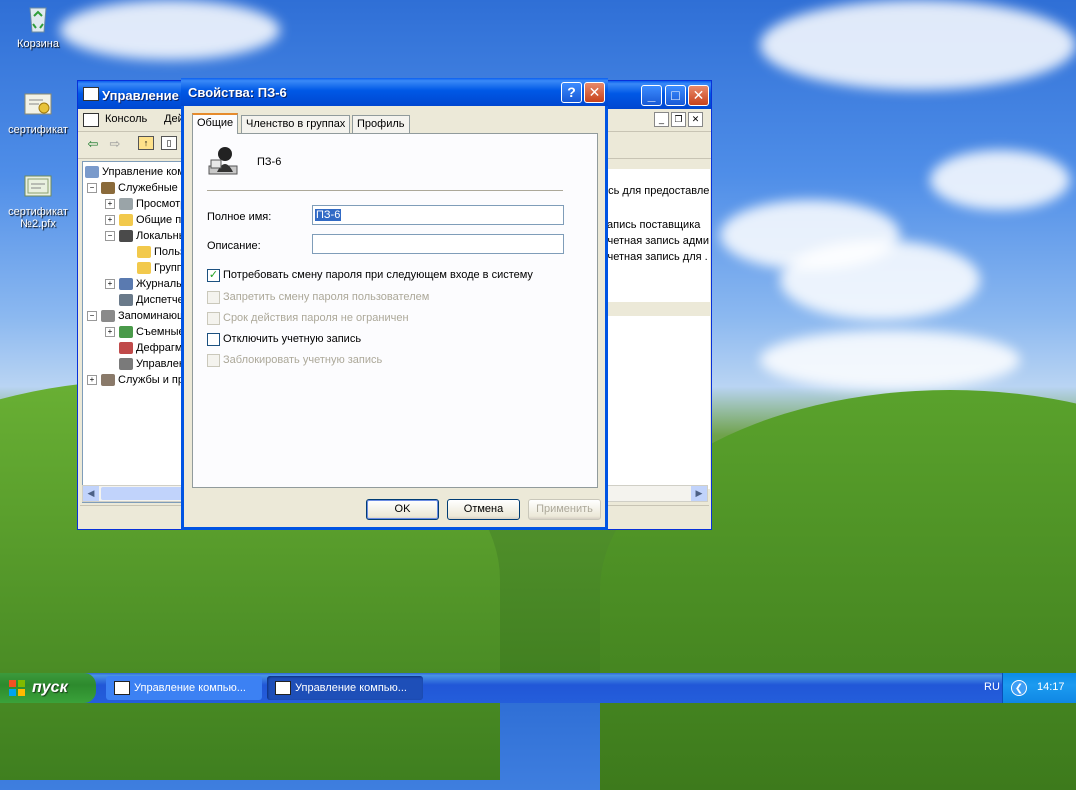 This screenshot has width=1076, height=790. Describe the element at coordinates (655, 191) in the screenshot. I see `details-row: ись для предоставле` at that location.